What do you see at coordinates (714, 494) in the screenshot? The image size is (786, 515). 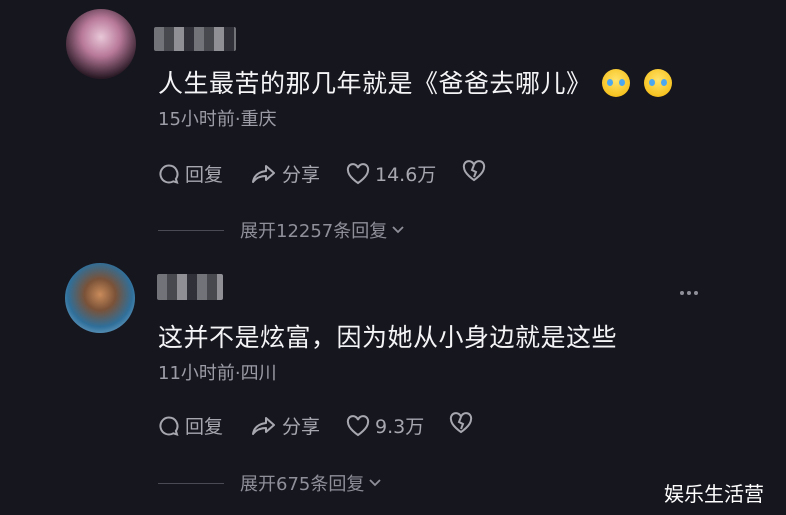 I see `watermark: 娱乐生活营` at bounding box center [714, 494].